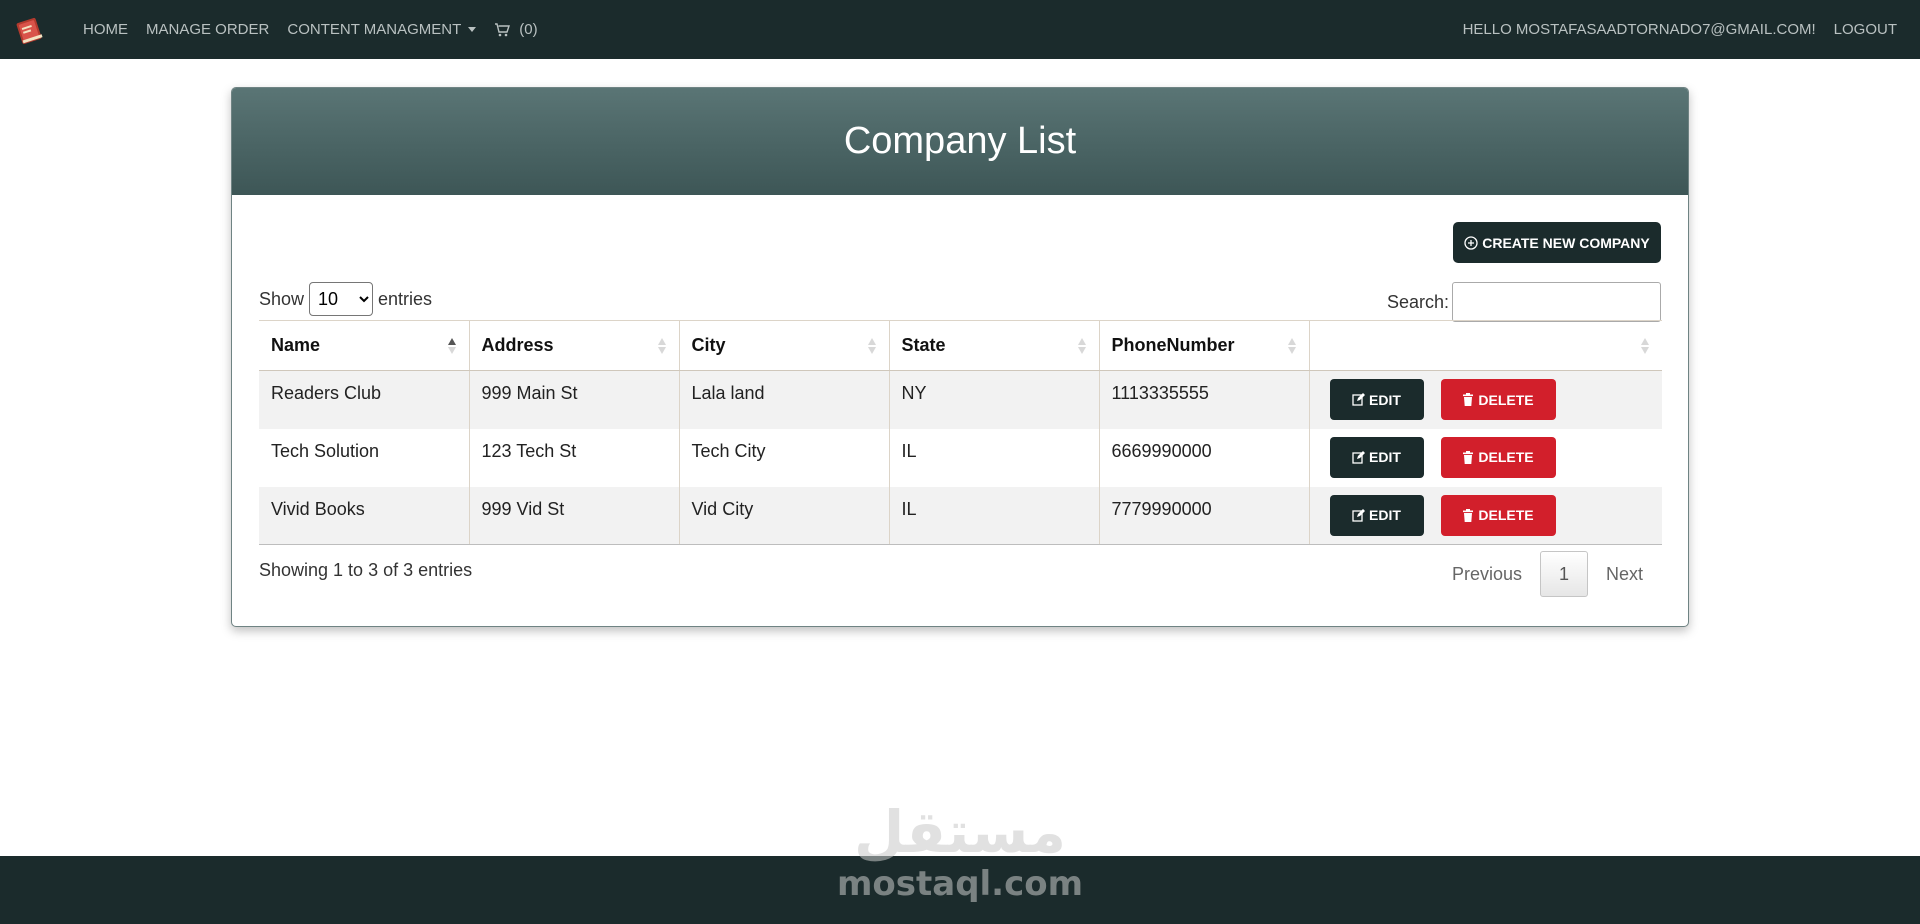 The image size is (1920, 924). Describe the element at coordinates (282, 298) in the screenshot. I see `show-label: Show` at that location.